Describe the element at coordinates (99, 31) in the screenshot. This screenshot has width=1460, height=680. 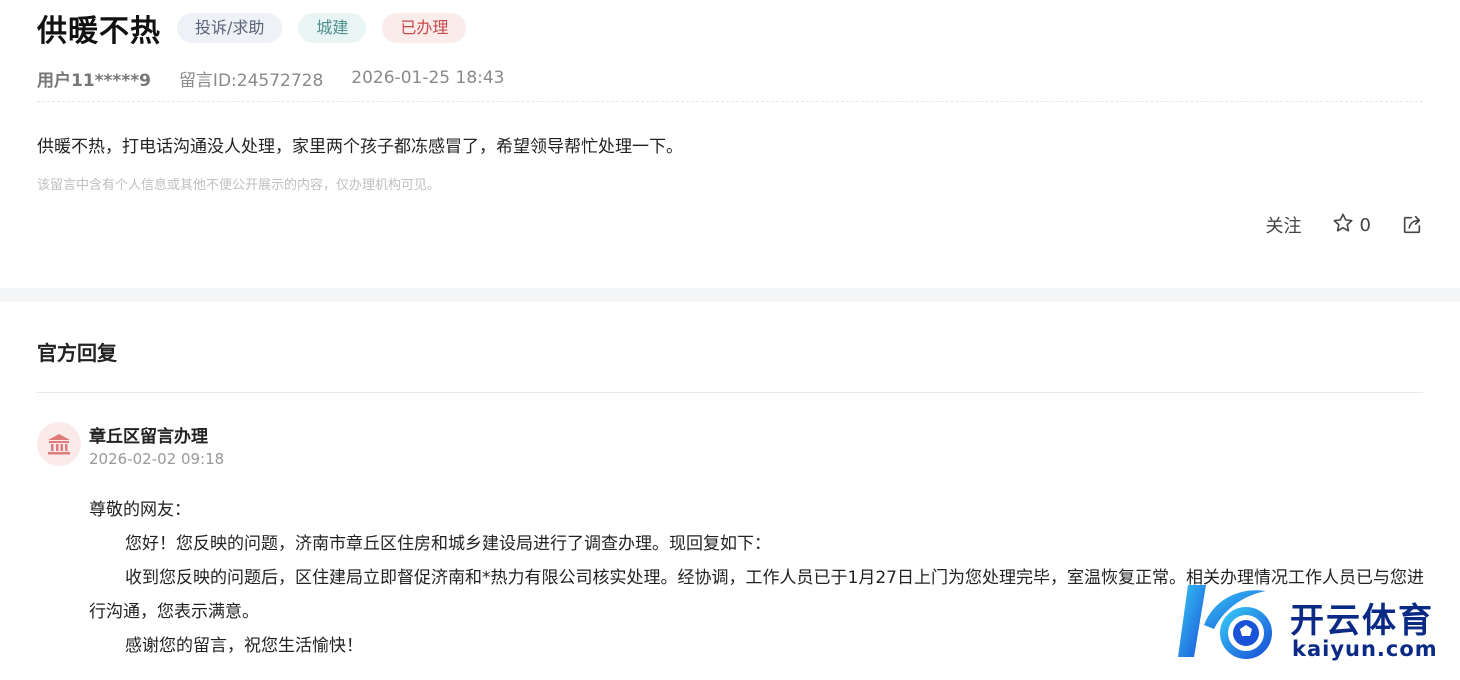
I see `post-title: 供暖不热` at that location.